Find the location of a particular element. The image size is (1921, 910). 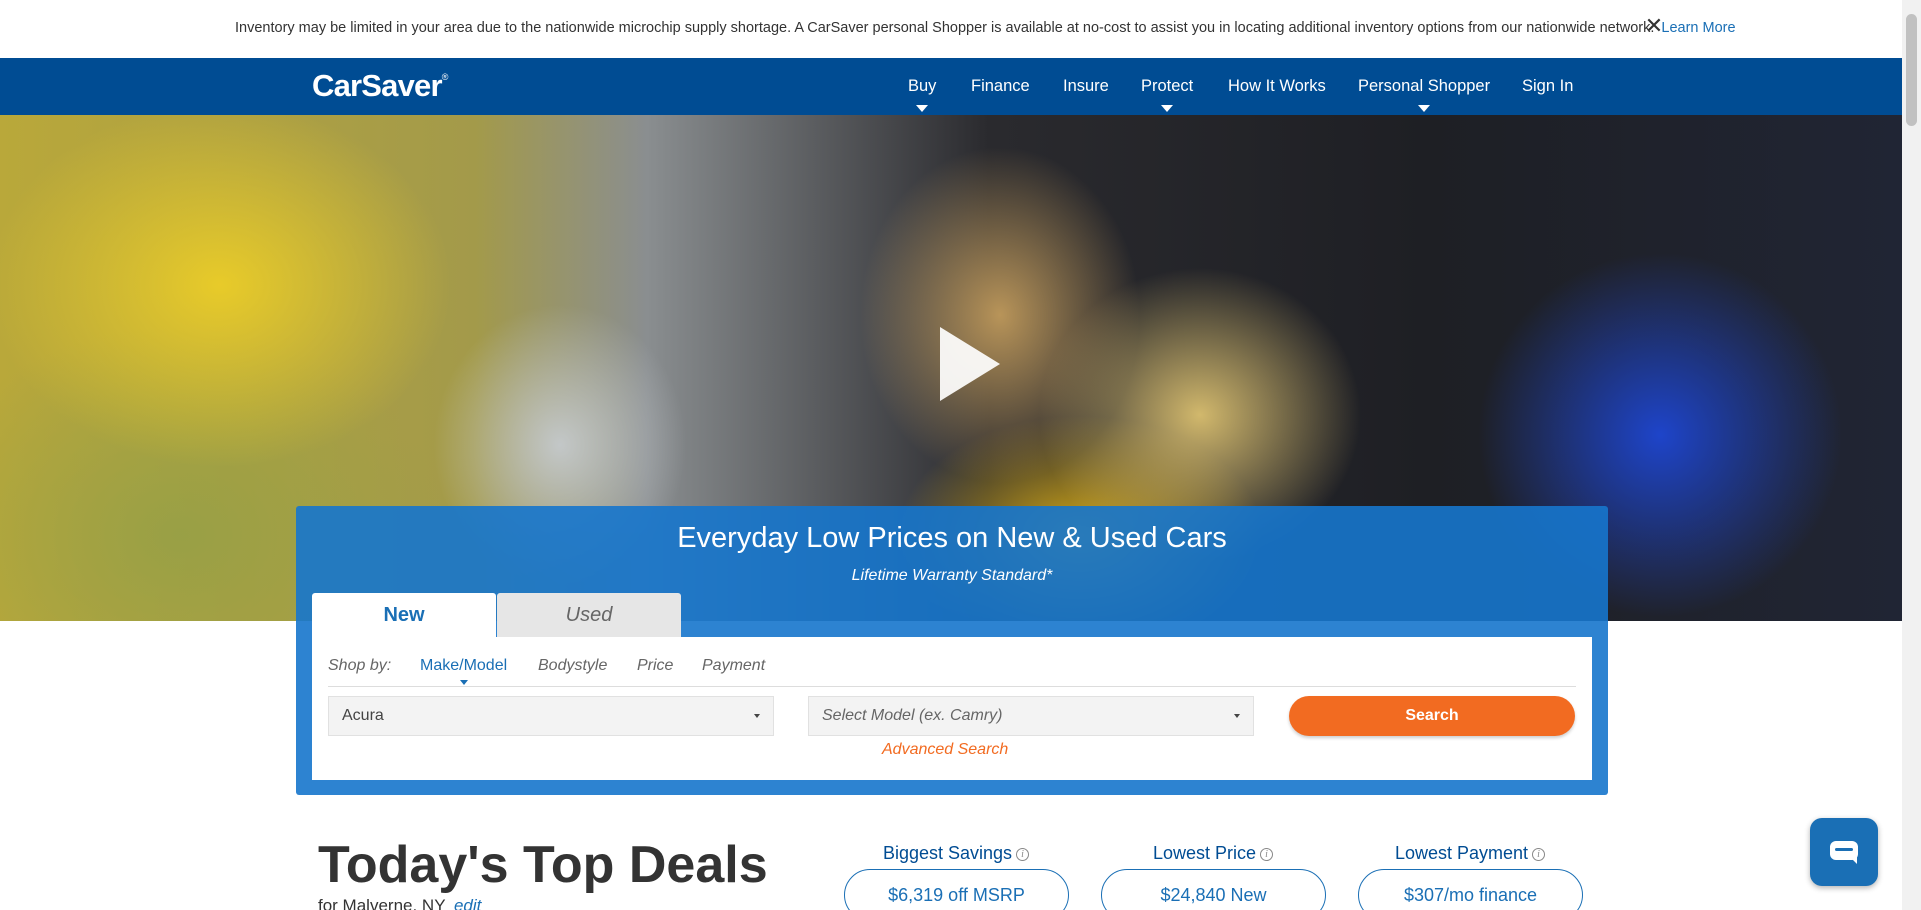

nav-label: How It Works is located at coordinates (1277, 86).